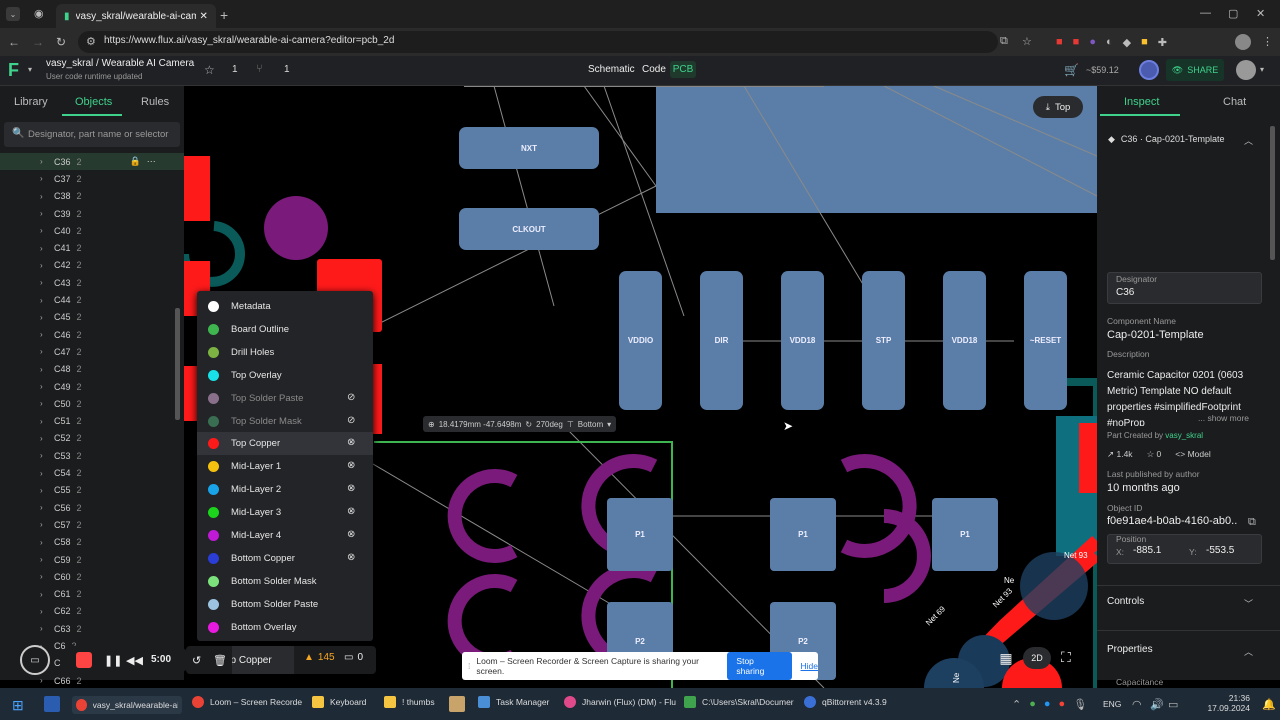 This screenshot has width=1280, height=720. Describe the element at coordinates (92, 196) in the screenshot. I see `object-row: › C38 2` at that location.